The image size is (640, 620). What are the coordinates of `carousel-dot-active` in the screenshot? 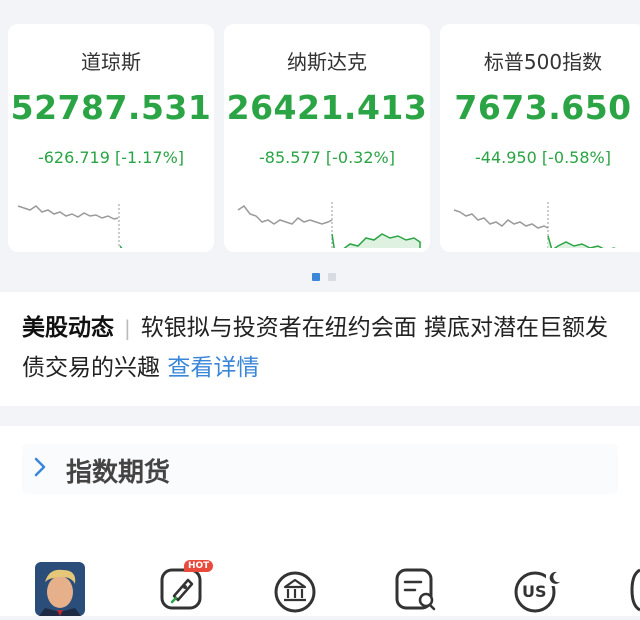 It's located at (316, 277).